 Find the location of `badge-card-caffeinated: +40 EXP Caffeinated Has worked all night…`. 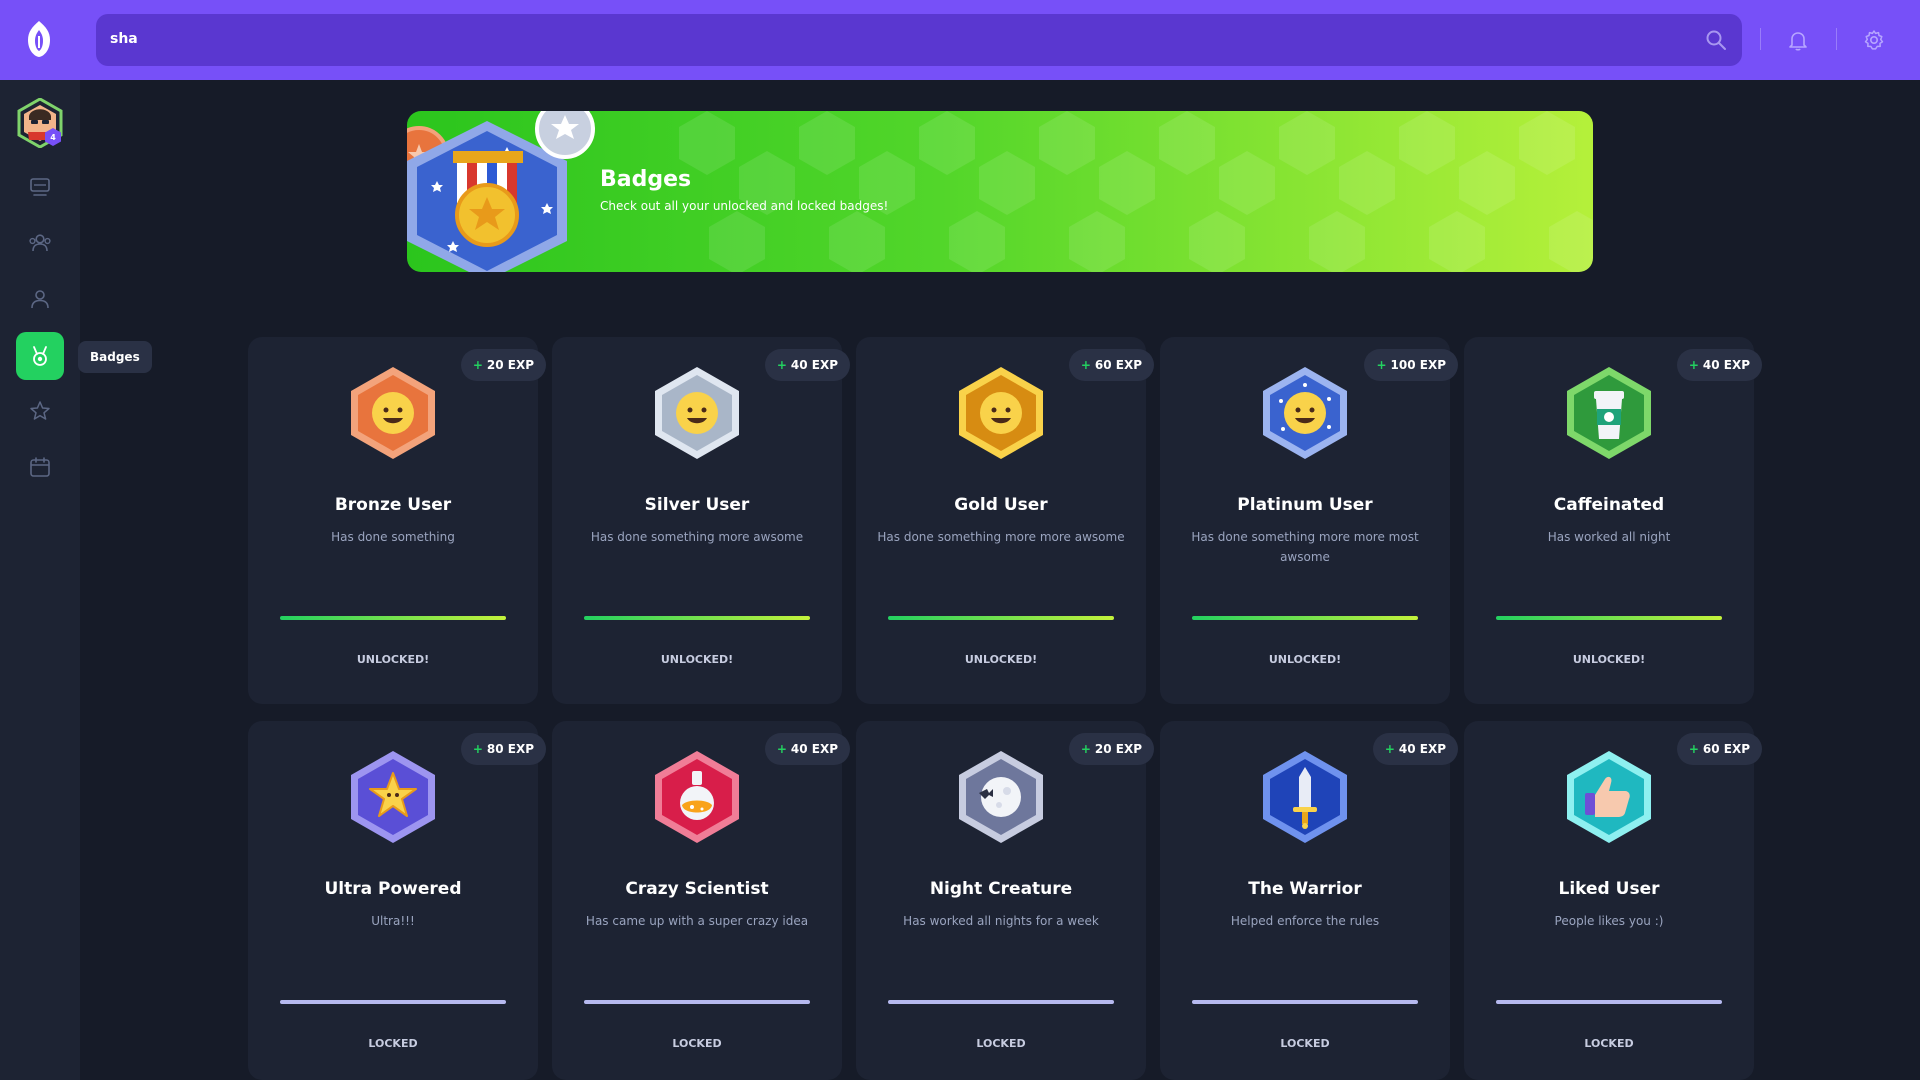

badge-card-caffeinated: +40 EXP Caffeinated Has worked all night… is located at coordinates (1613, 520).